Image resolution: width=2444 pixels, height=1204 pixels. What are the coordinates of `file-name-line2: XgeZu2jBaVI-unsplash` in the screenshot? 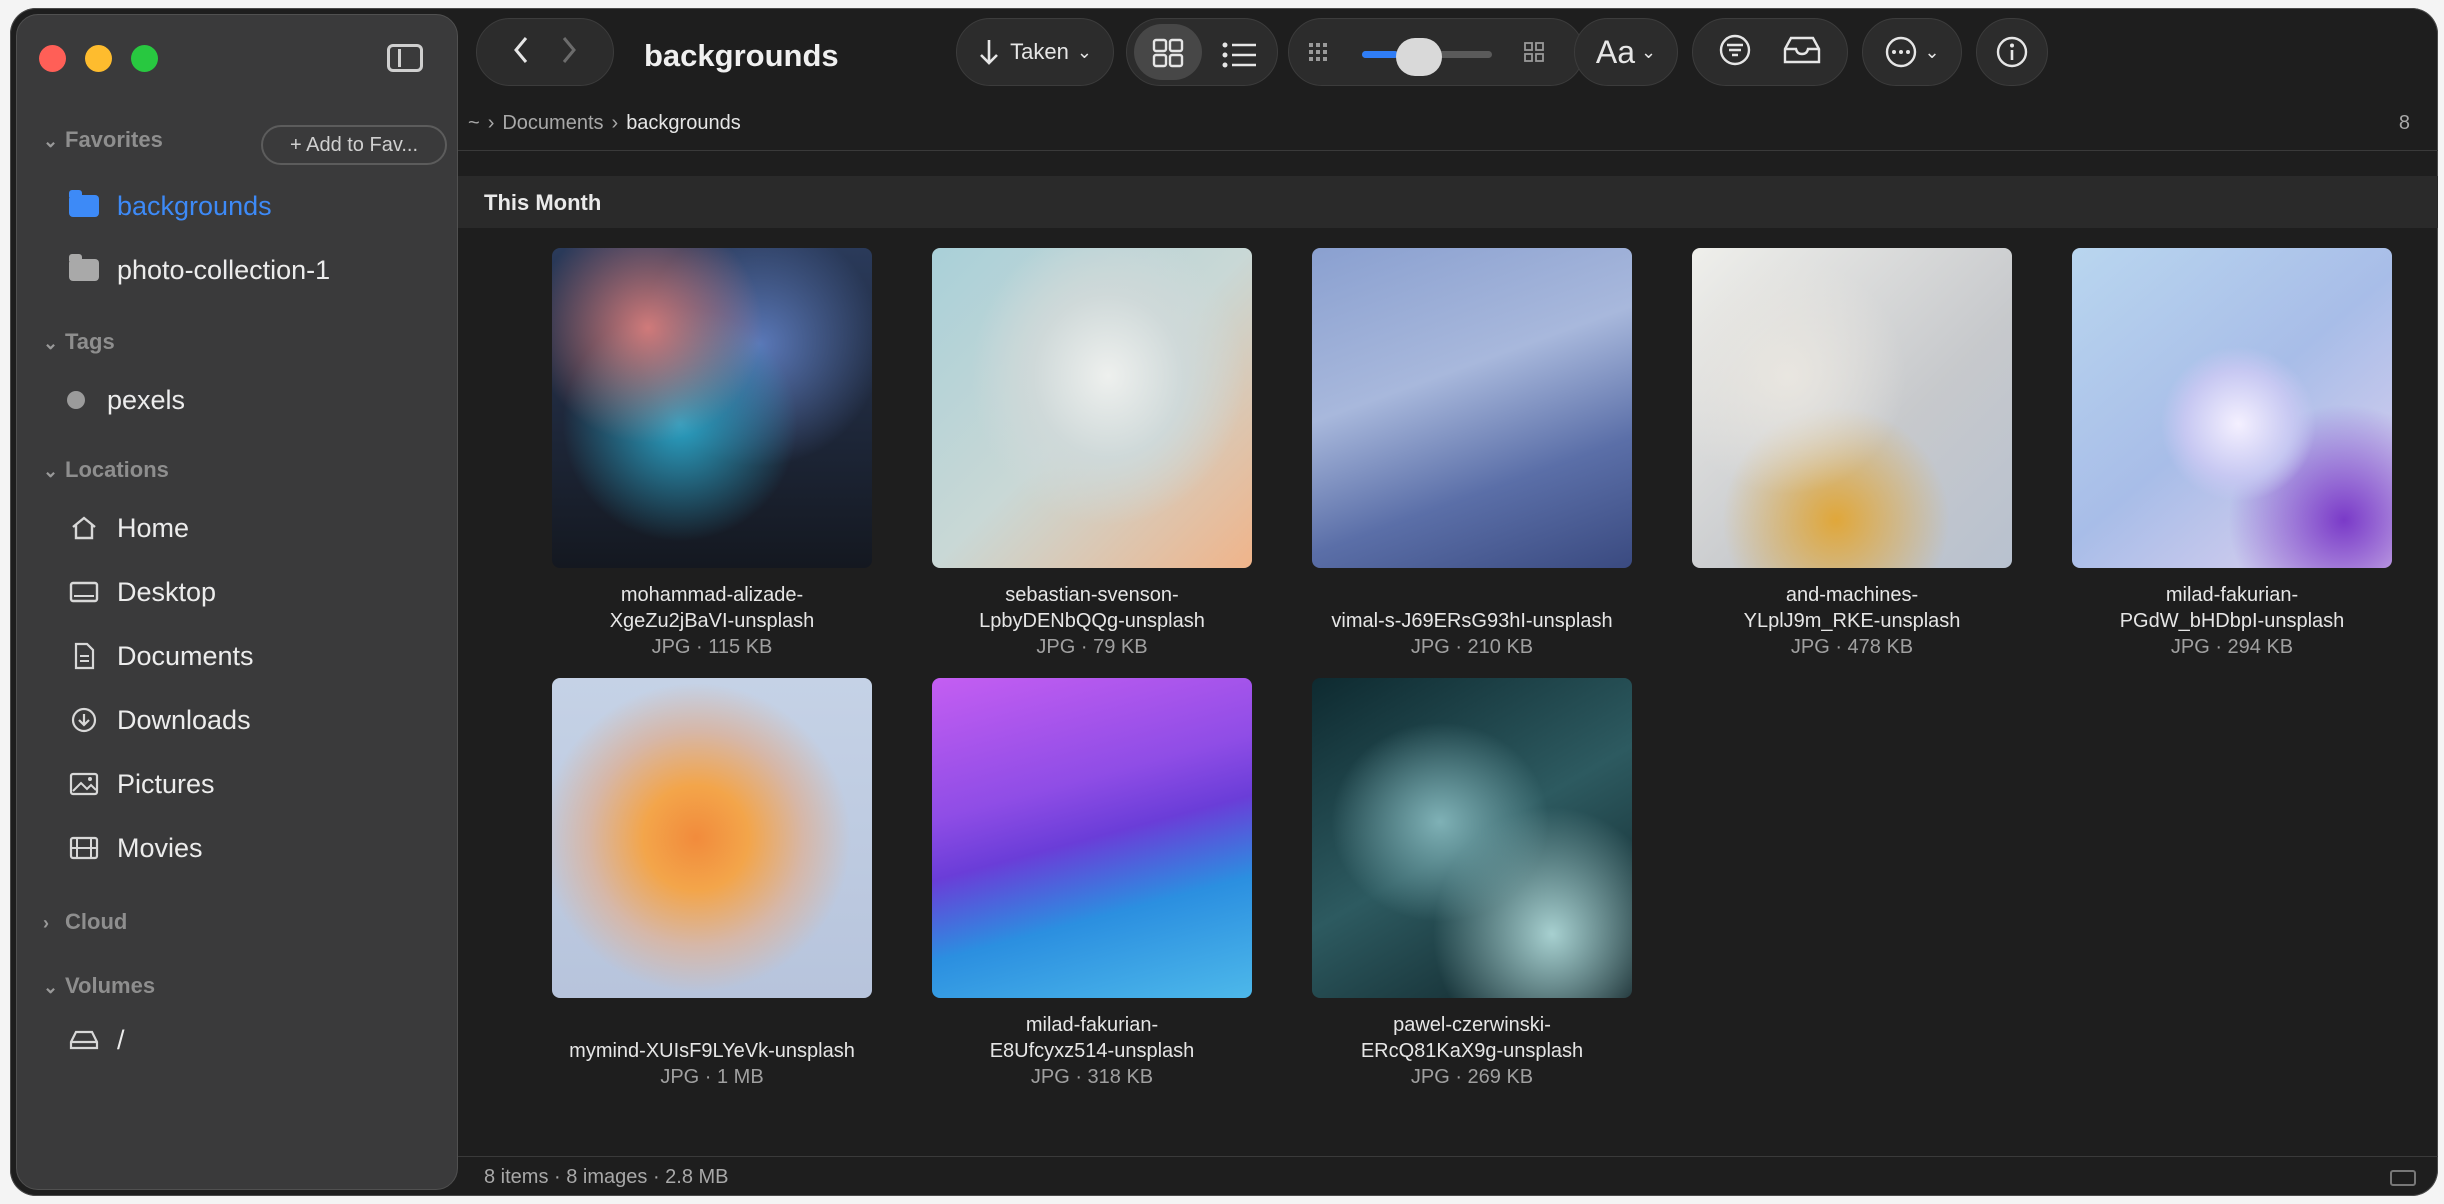 It's located at (712, 621).